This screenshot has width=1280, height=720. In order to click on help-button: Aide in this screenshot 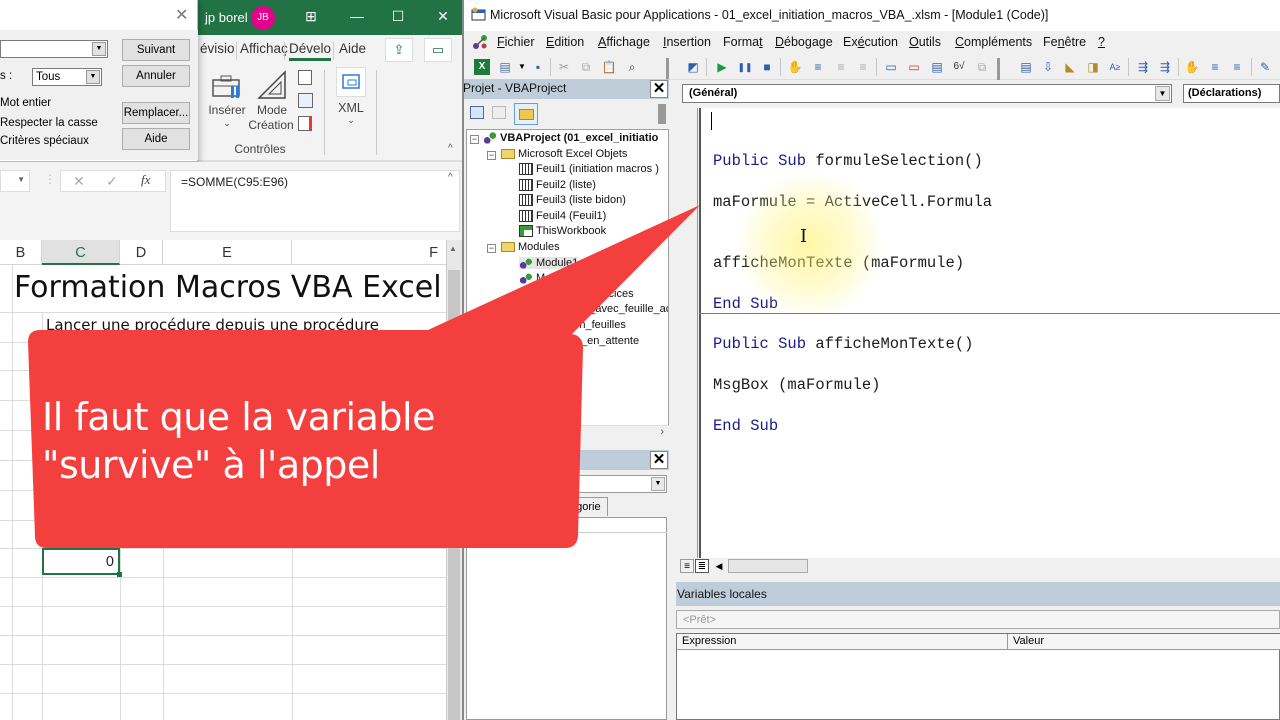, I will do `click(156, 139)`.